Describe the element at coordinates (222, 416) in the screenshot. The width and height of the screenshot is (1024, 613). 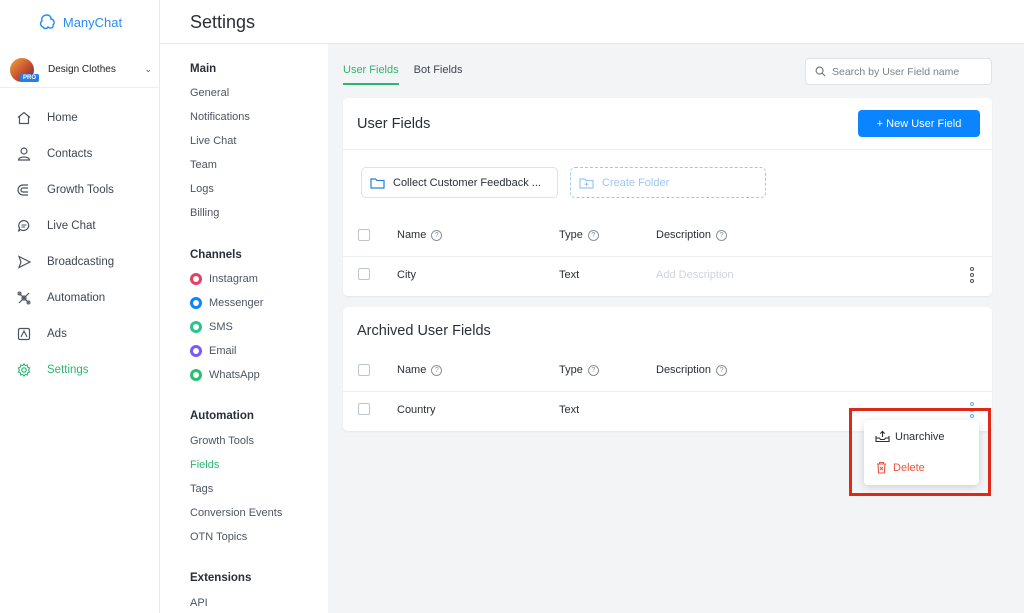
I see `submenu-heading-automation: Automation` at that location.